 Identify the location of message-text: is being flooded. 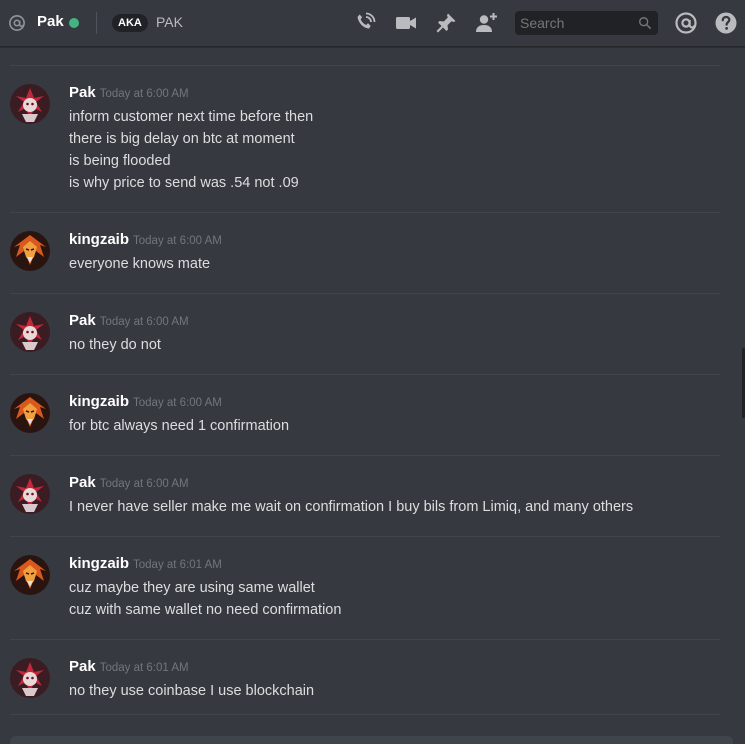
(120, 161).